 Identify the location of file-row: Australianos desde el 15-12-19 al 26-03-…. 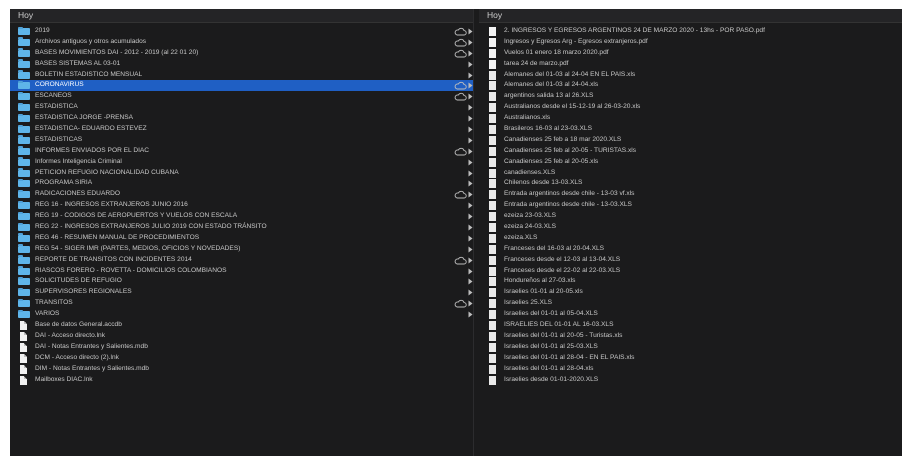
(690, 107).